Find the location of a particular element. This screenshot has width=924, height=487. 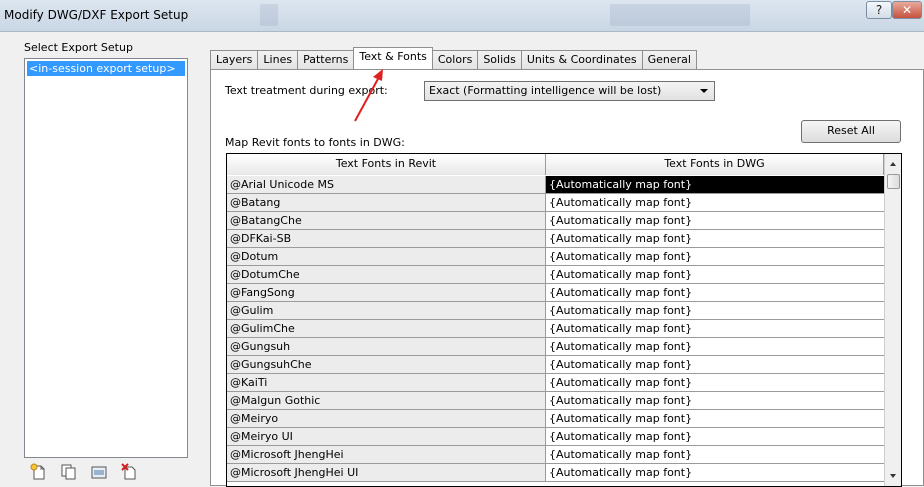

table-row: @Malgun Gothic {Automatically map font} is located at coordinates (555, 401).